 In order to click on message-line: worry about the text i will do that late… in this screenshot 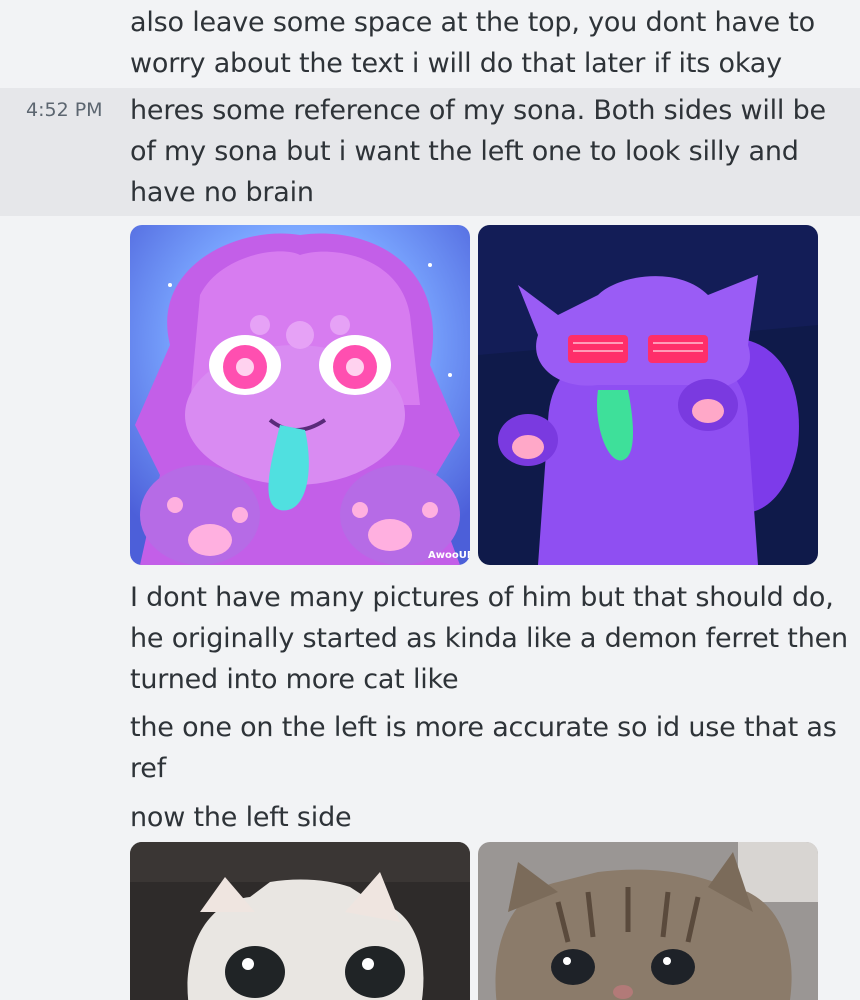, I will do `click(456, 63)`.